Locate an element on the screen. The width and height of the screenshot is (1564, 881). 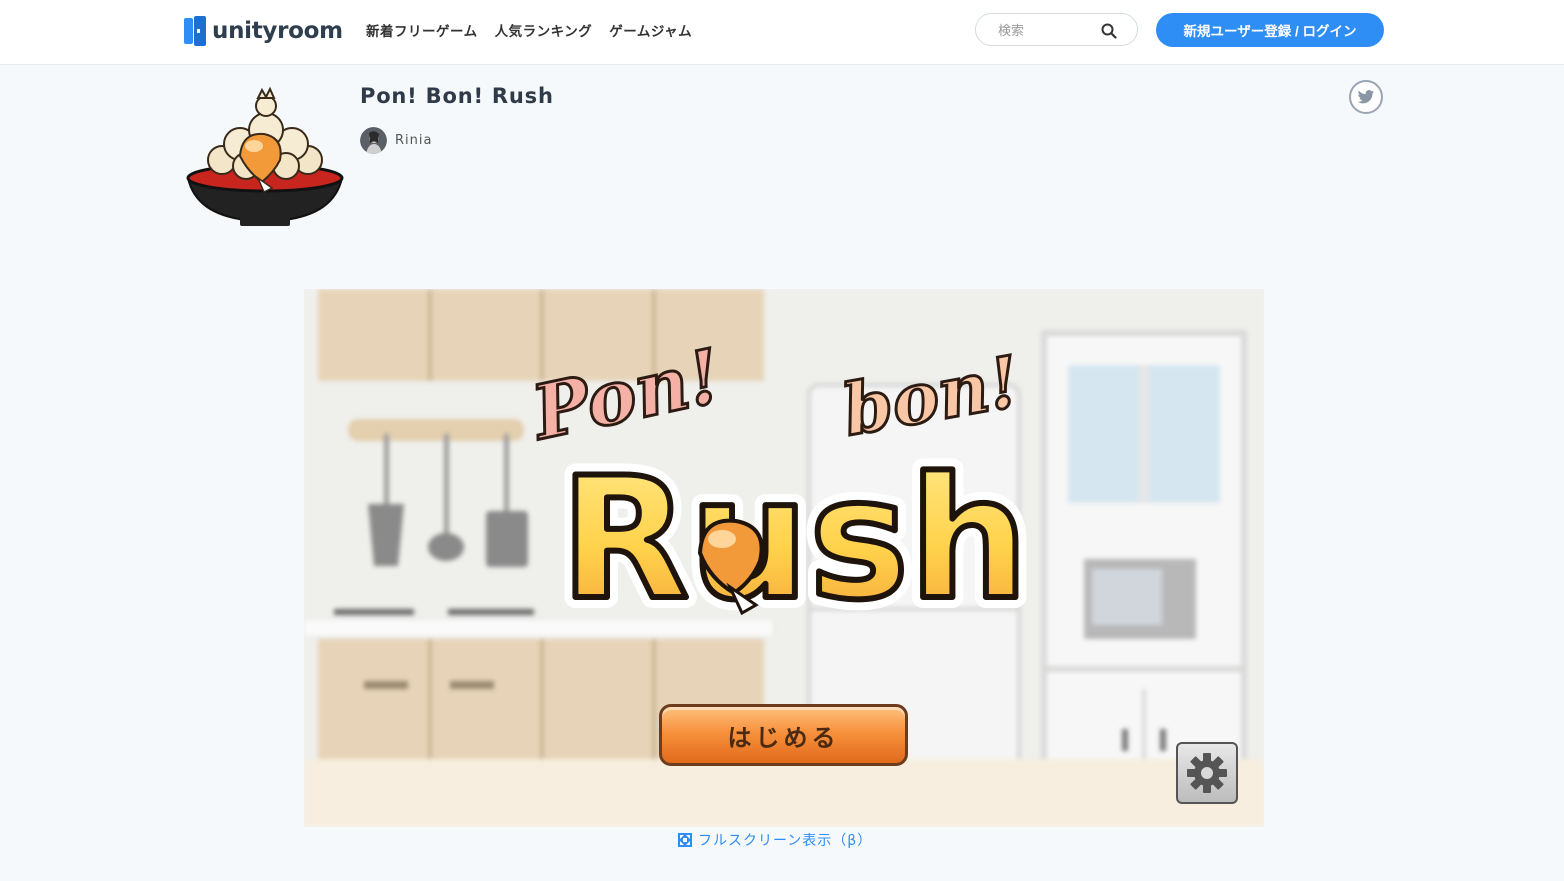
register-login-button: 新規ユーザー登録 / ログイン is located at coordinates (1270, 30).